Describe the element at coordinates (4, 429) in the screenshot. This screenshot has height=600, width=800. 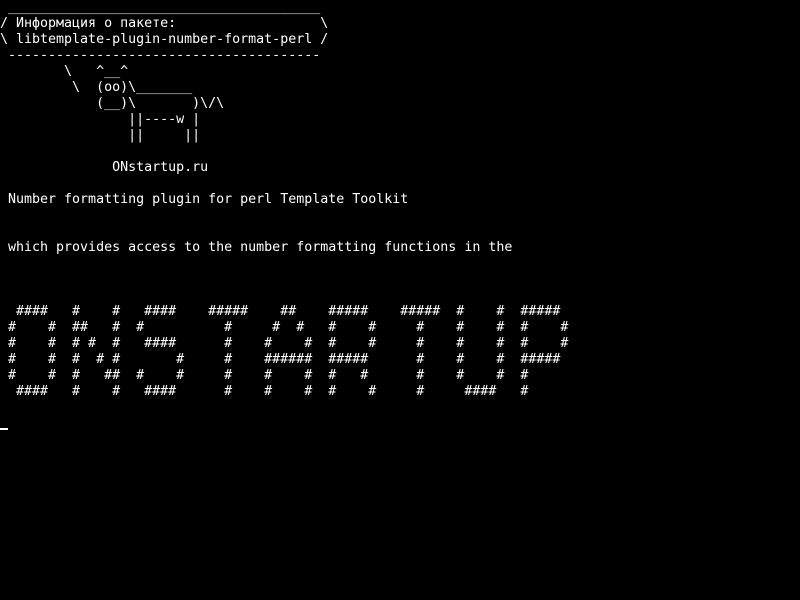
I see `text-cursor` at that location.